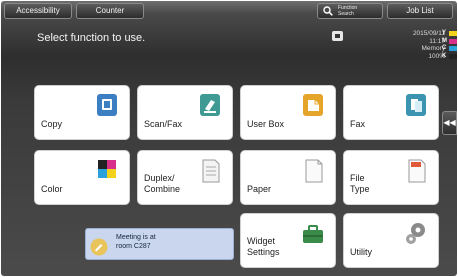 The width and height of the screenshot is (458, 277). Describe the element at coordinates (433, 48) in the screenshot. I see `memory-label: Memory` at that location.